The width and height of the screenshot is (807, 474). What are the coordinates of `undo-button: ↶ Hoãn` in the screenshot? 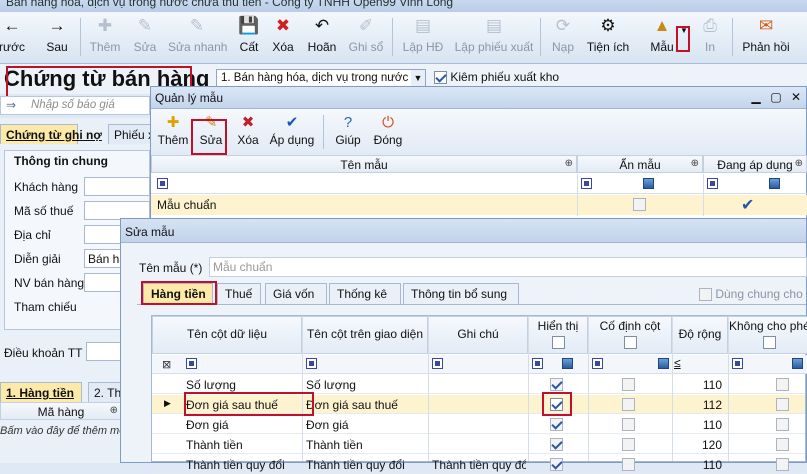 It's located at (322, 37).